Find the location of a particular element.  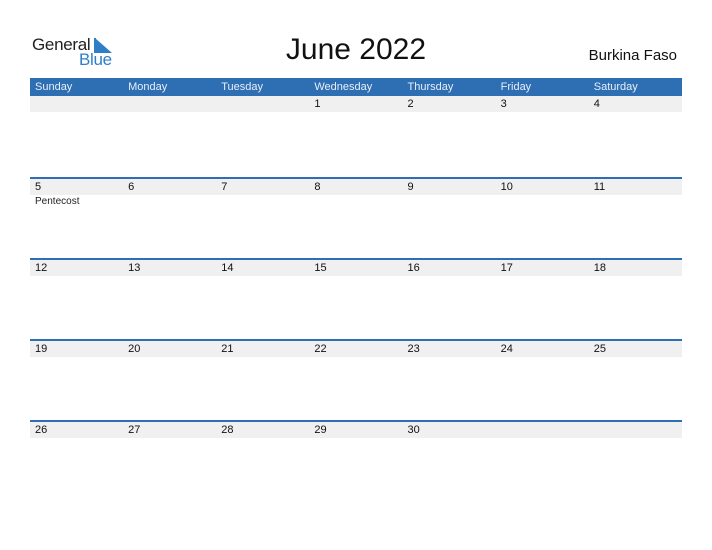

weekday-sunday: Sunday is located at coordinates (54, 87).